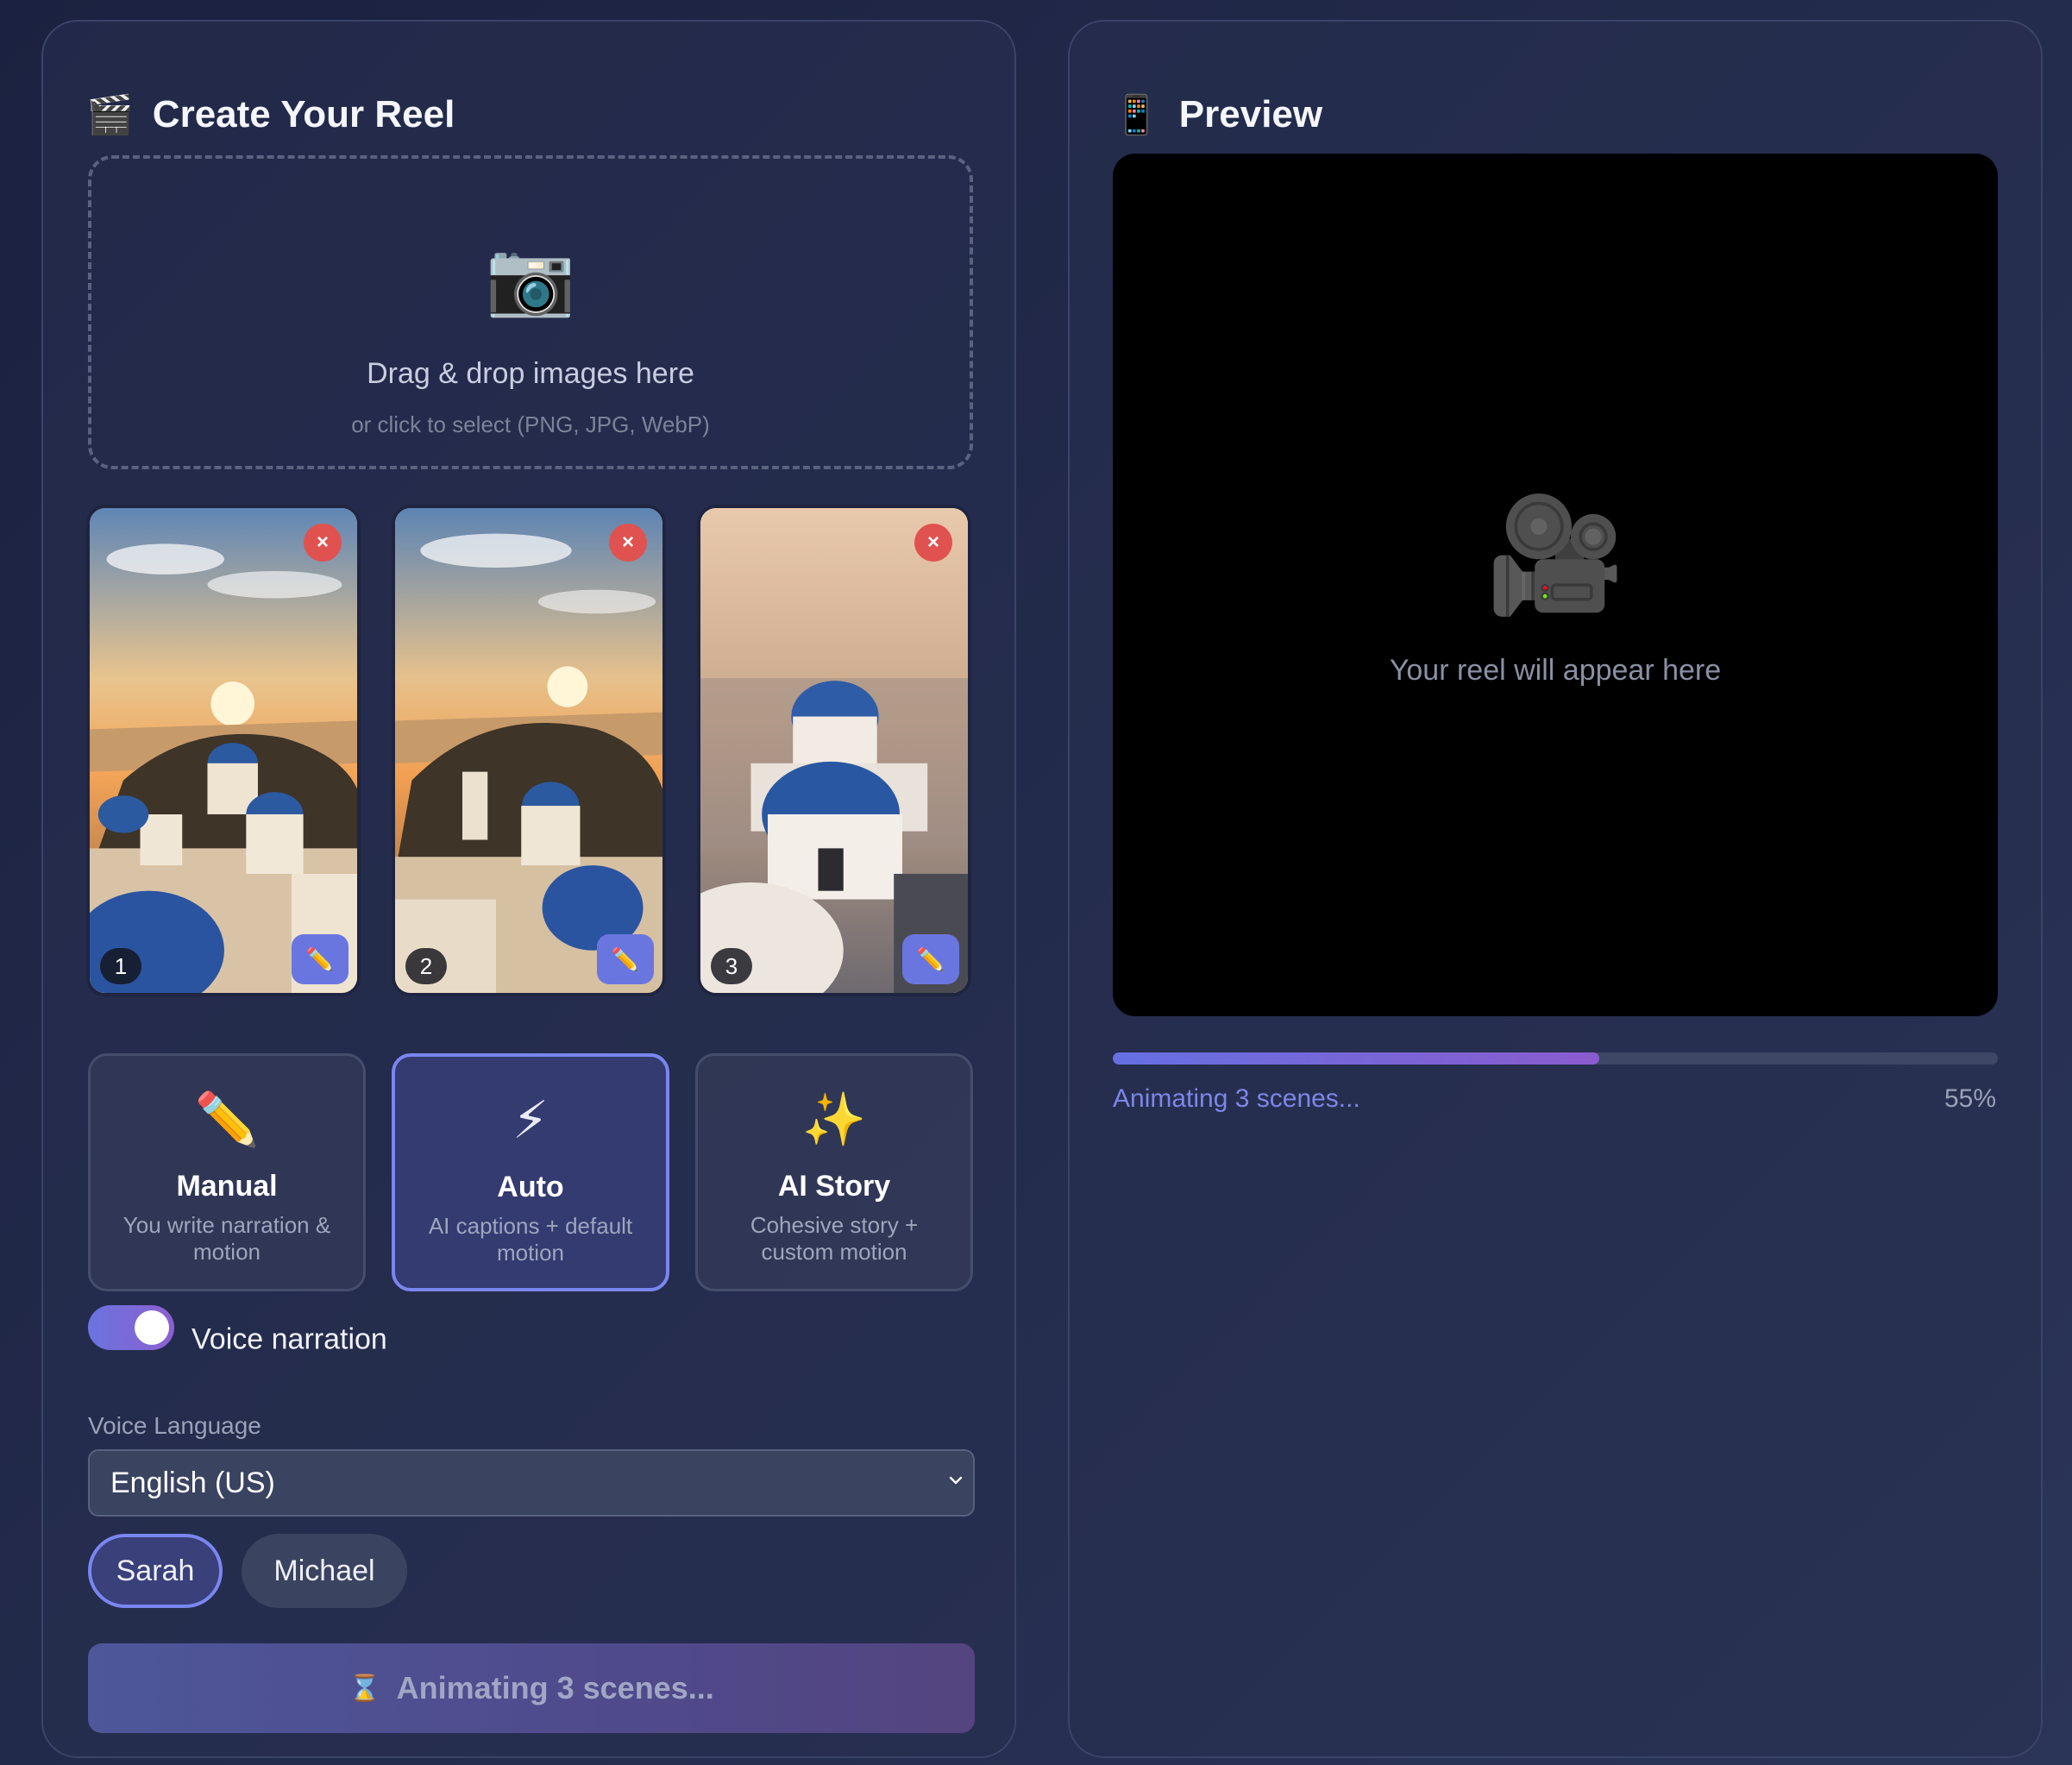  Describe the element at coordinates (120, 966) in the screenshot. I see `image-number-badge: 1` at that location.